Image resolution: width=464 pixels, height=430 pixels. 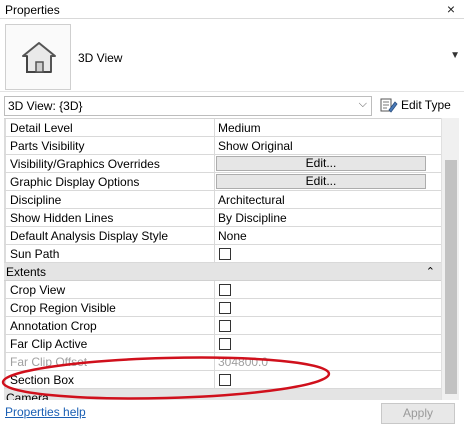 I want to click on prop-row-far-clip-offset: Far Clip Offset 304800.0, so click(x=222, y=362).